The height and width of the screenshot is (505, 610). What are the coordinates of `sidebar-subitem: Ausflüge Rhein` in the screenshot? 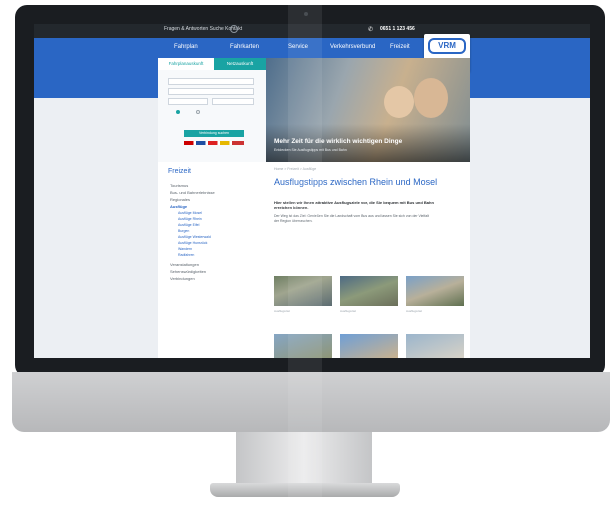 It's located at (190, 219).